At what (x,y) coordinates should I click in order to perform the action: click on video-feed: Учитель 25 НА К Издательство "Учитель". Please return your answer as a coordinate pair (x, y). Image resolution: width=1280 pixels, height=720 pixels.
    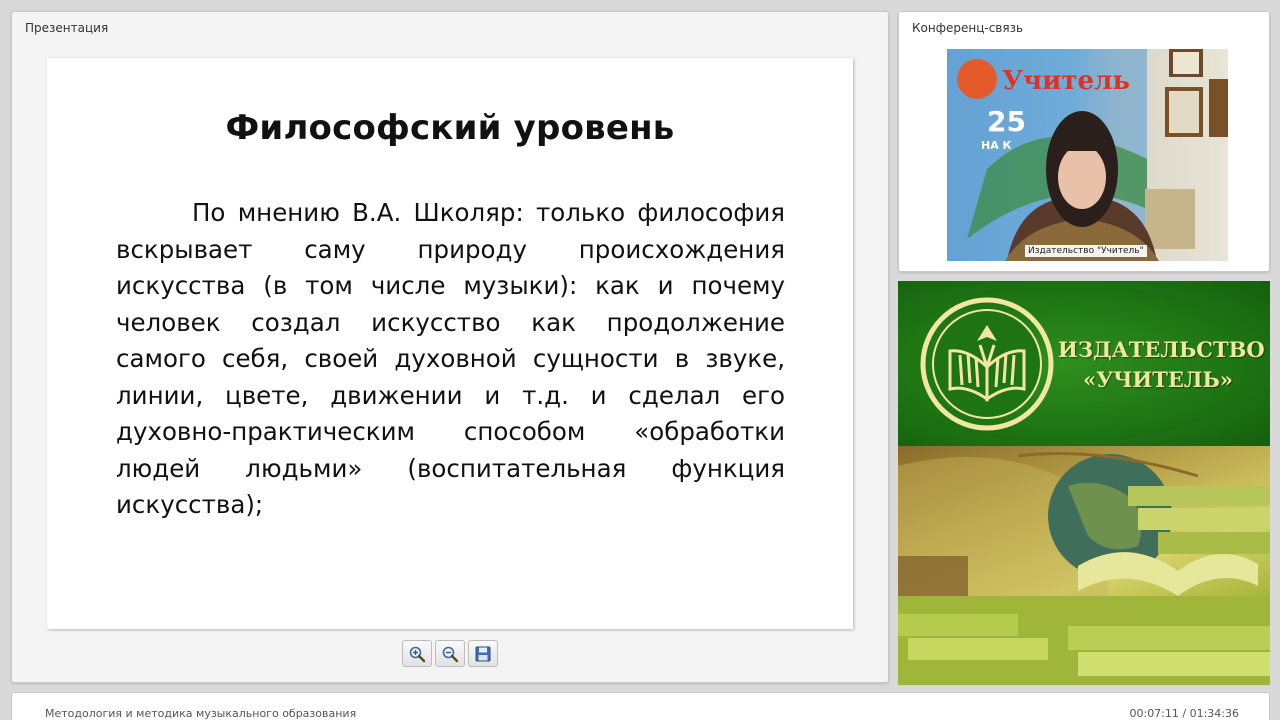
    Looking at the image, I should click on (1087, 155).